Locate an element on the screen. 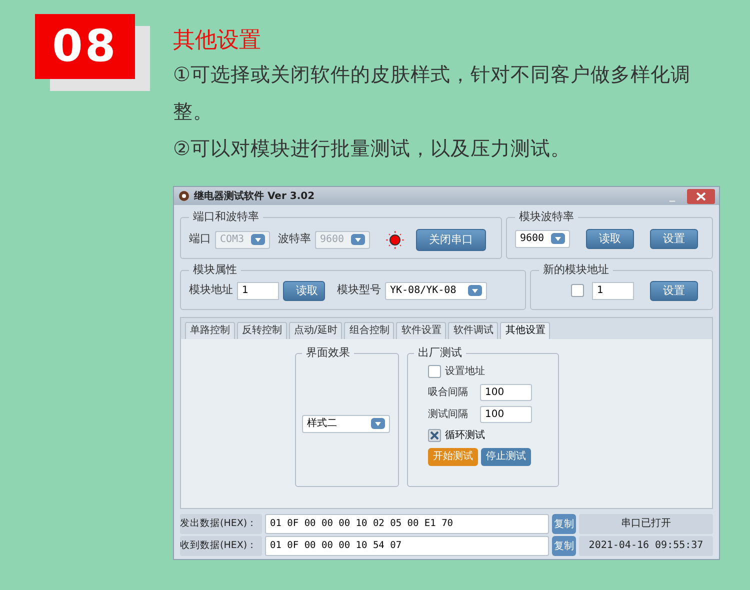 This screenshot has width=750, height=590. dropdown: 样式二 is located at coordinates (346, 423).